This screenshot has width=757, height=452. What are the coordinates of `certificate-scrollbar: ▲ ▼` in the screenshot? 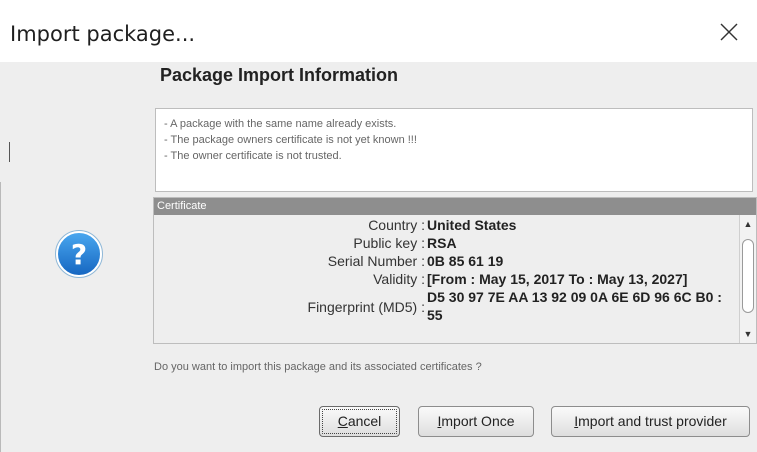 It's located at (747, 279).